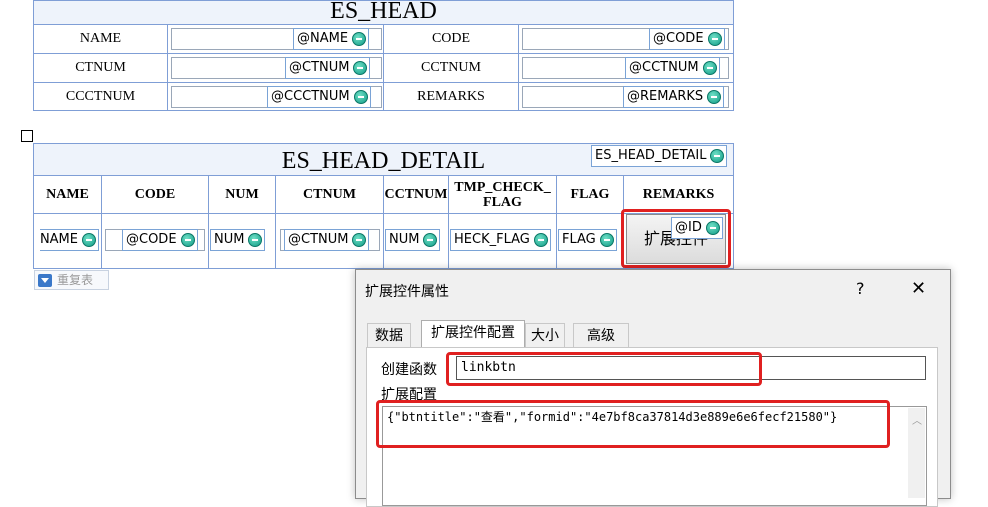 The height and width of the screenshot is (507, 988). I want to click on close-button: ✕, so click(918, 288).